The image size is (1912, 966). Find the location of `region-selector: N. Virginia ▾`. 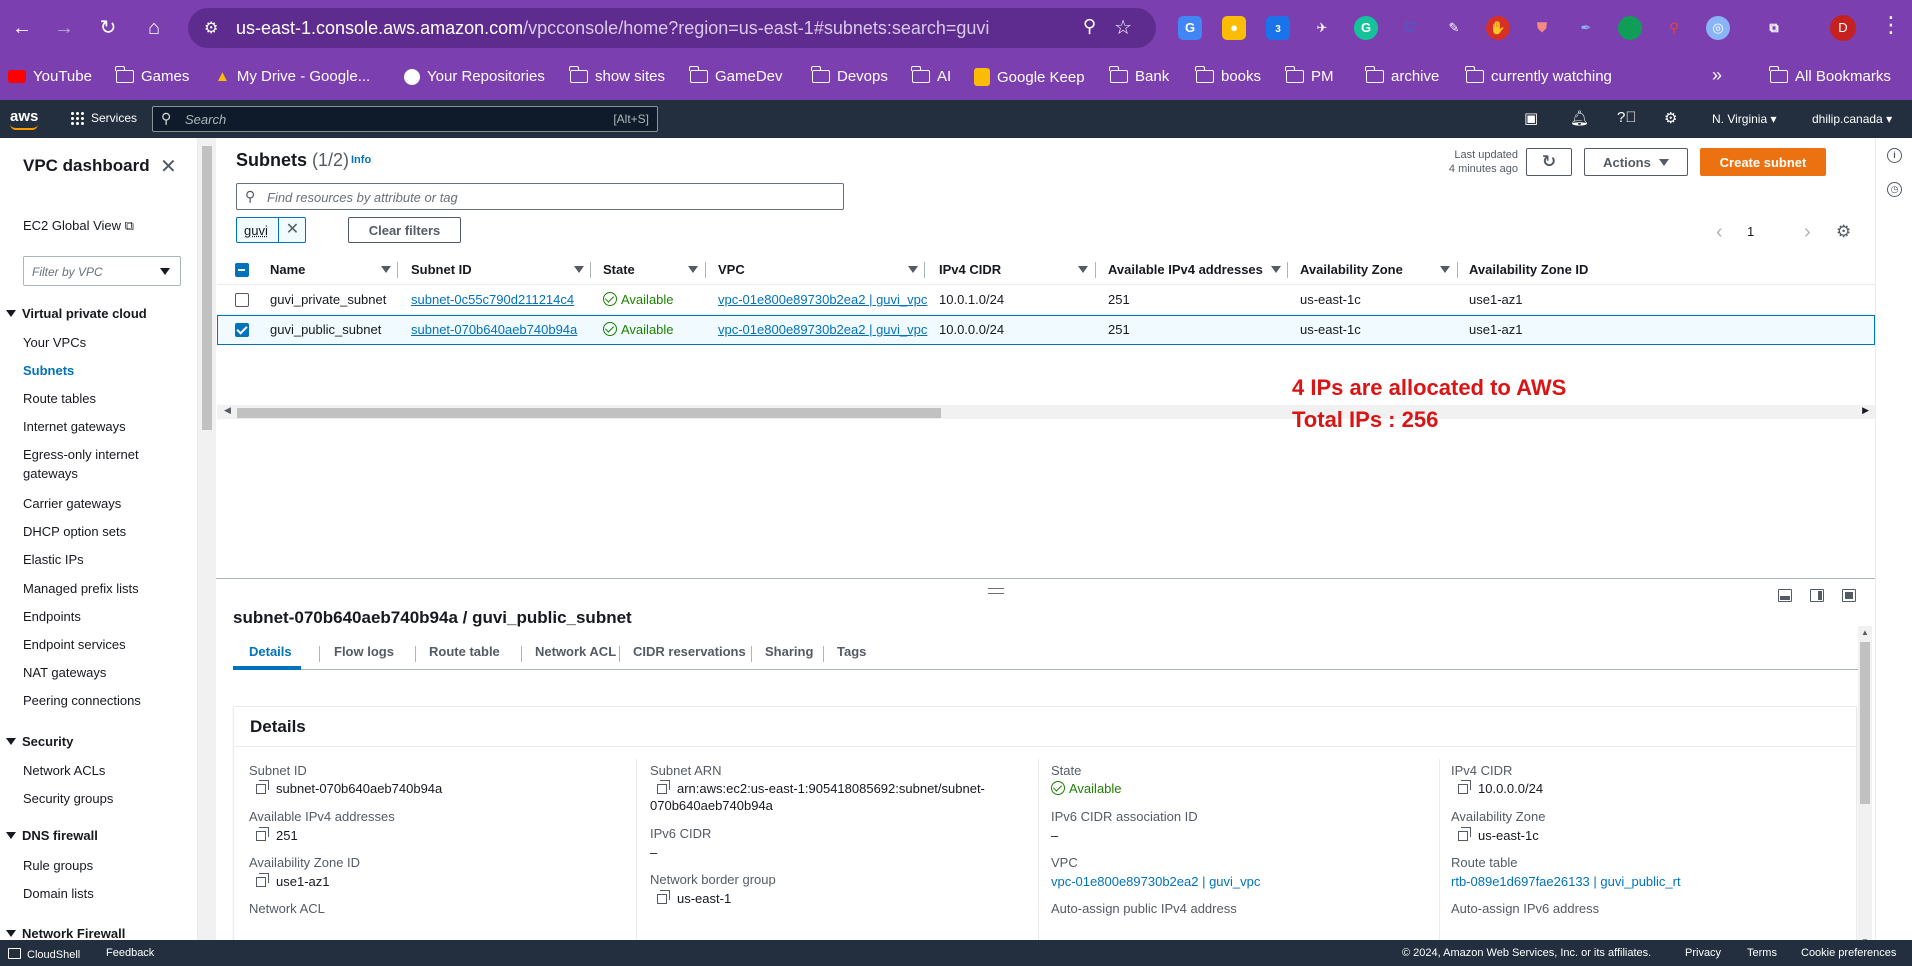

region-selector: N. Virginia ▾ is located at coordinates (1744, 119).